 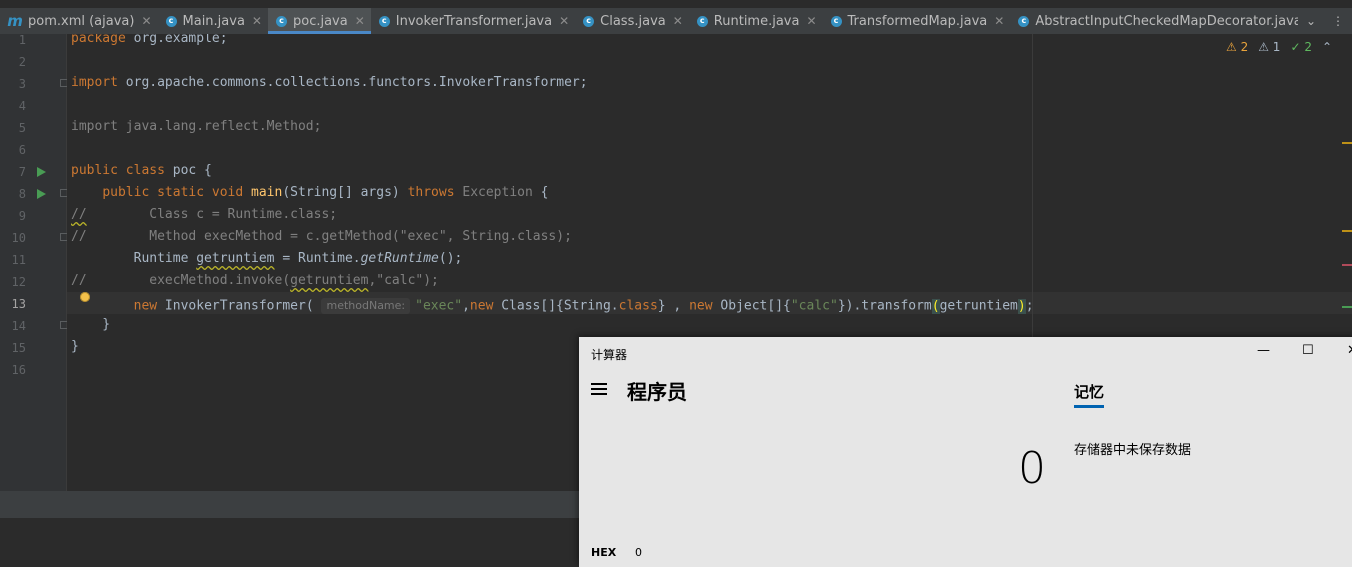 I want to click on line-number: 9, so click(x=22, y=216).